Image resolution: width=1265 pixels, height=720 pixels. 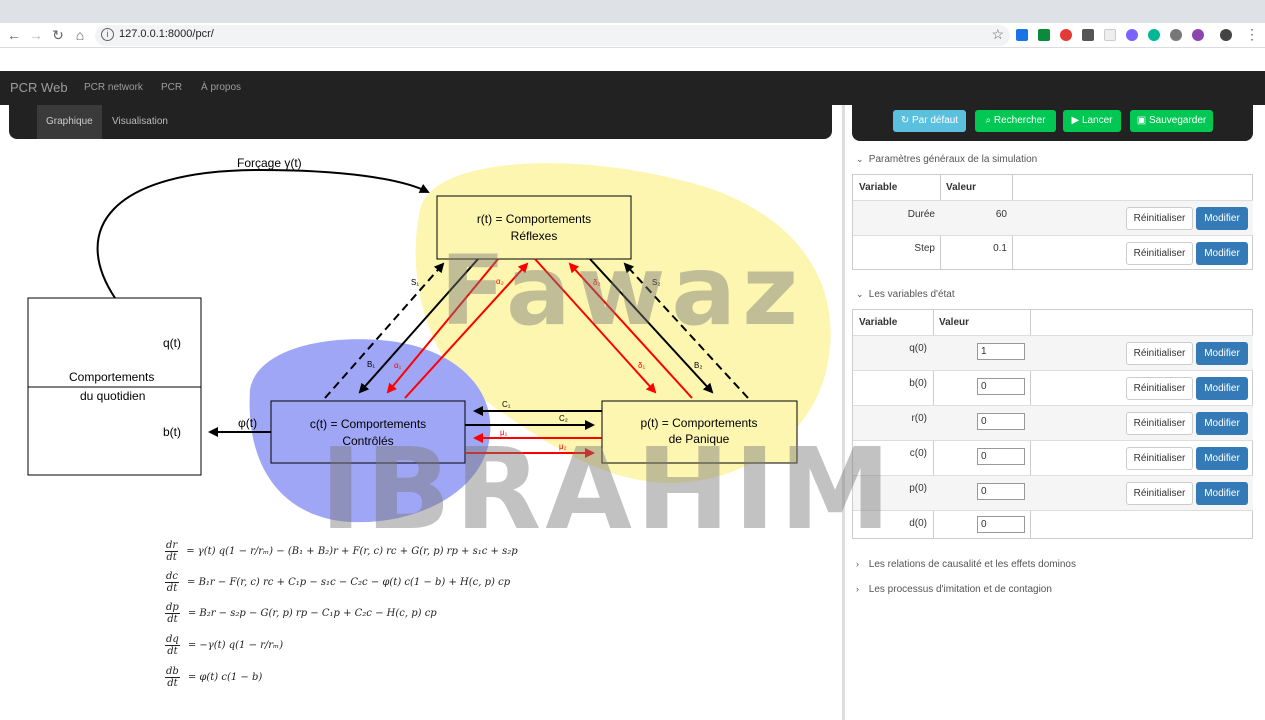 I want to click on eq-lhs-num: db, so click(x=172, y=672).